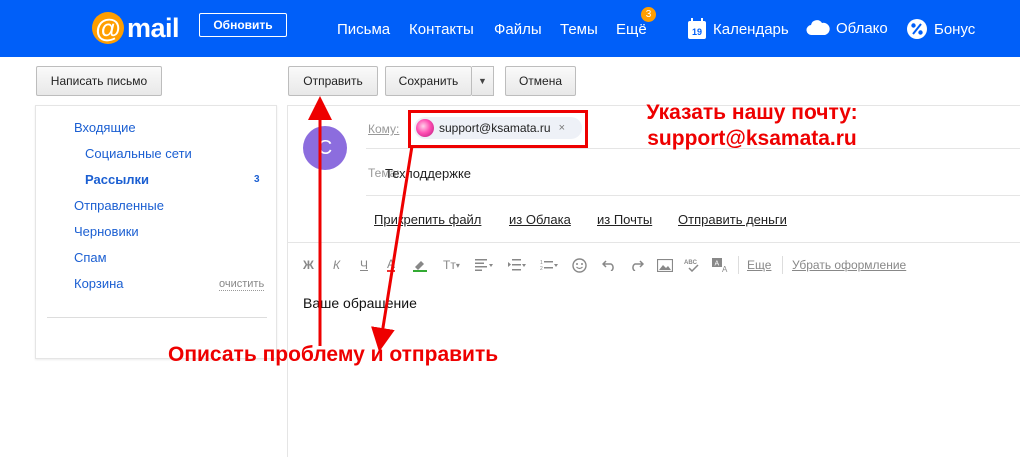 This screenshot has width=1020, height=457. I want to click on annotation-arrows, so click(361, 224).